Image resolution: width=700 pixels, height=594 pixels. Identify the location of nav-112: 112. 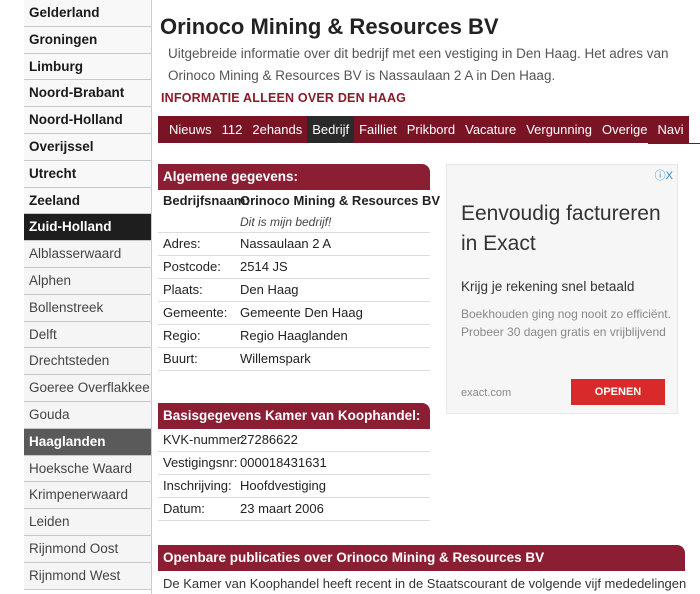
(232, 129).